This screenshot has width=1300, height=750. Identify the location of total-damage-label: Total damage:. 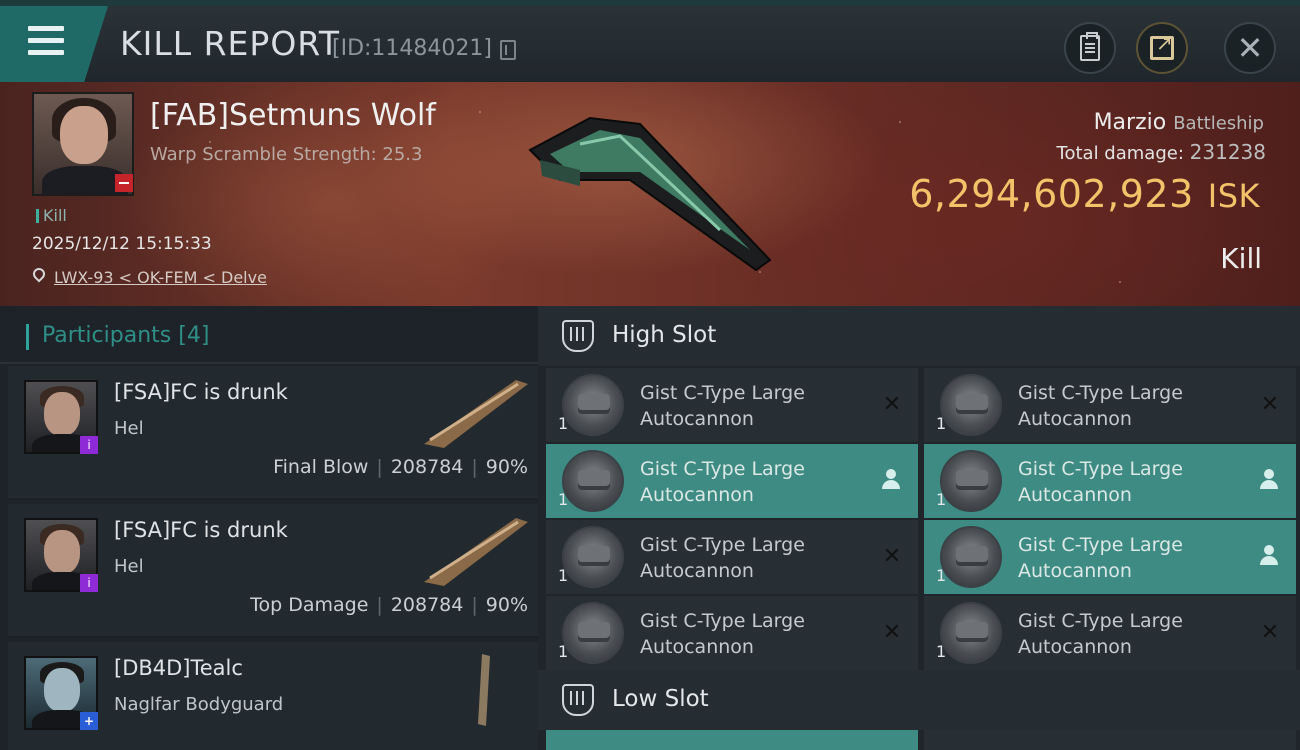
(1120, 153).